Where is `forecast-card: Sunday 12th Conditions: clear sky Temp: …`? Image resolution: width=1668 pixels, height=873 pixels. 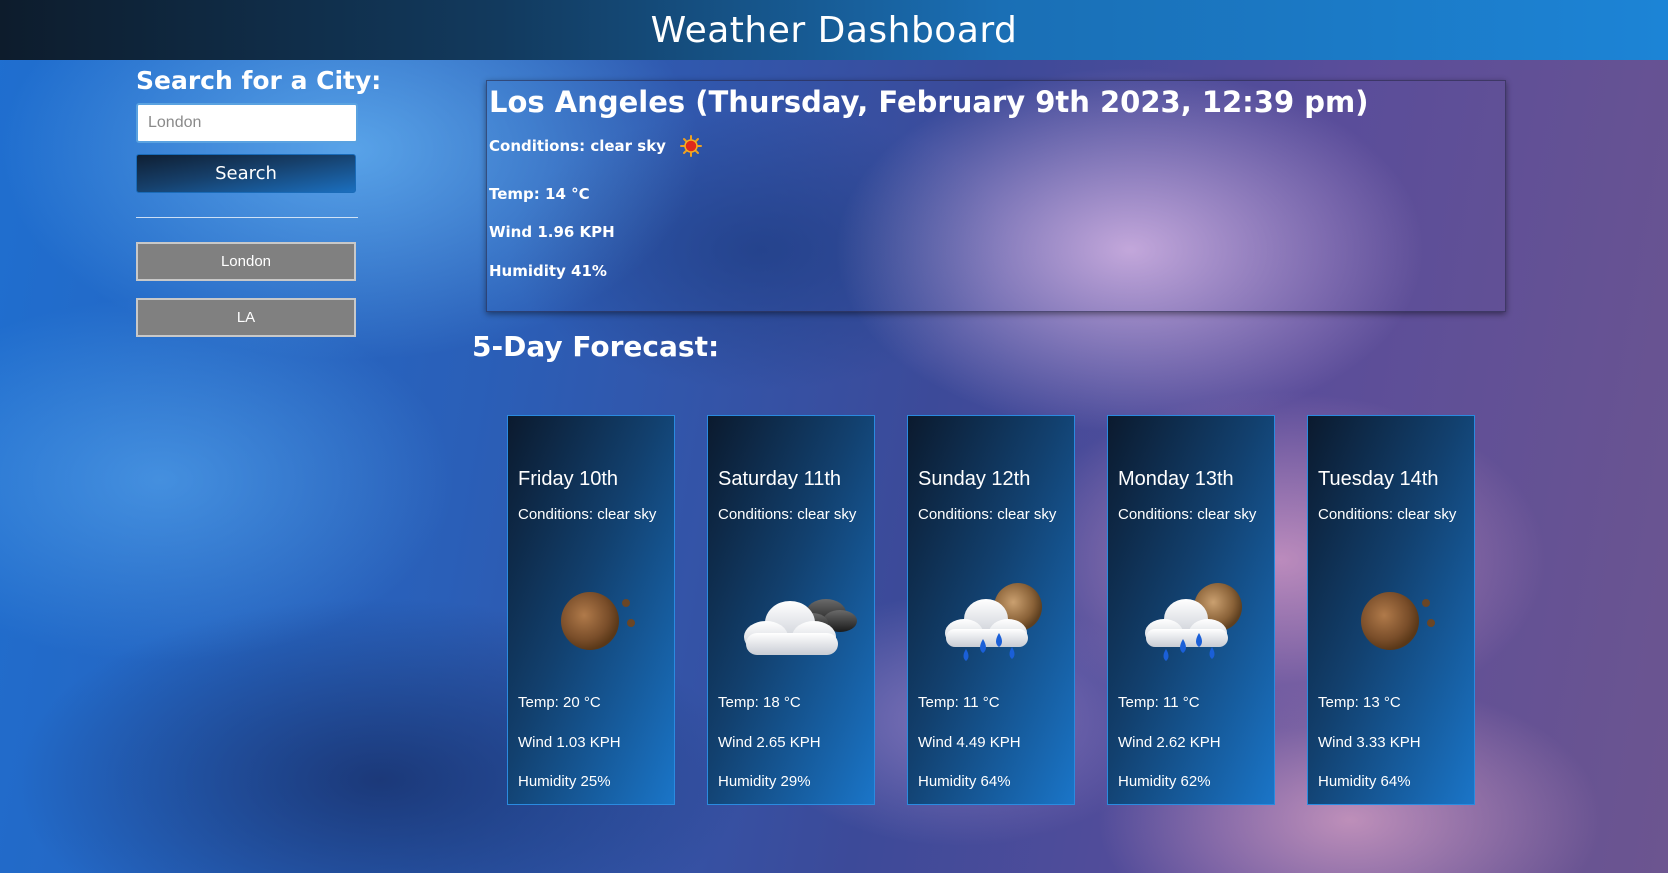 forecast-card: Sunday 12th Conditions: clear sky Temp: … is located at coordinates (991, 610).